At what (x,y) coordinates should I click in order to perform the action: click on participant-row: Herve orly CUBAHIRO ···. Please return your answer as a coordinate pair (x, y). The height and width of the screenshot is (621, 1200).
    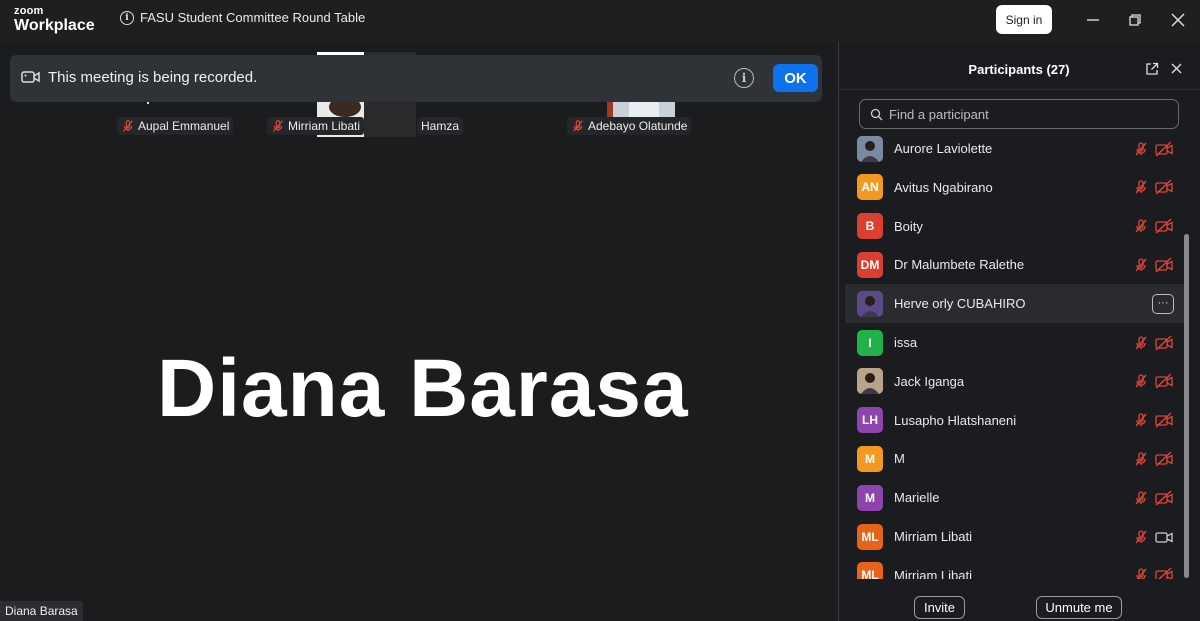
    Looking at the image, I should click on (1015, 304).